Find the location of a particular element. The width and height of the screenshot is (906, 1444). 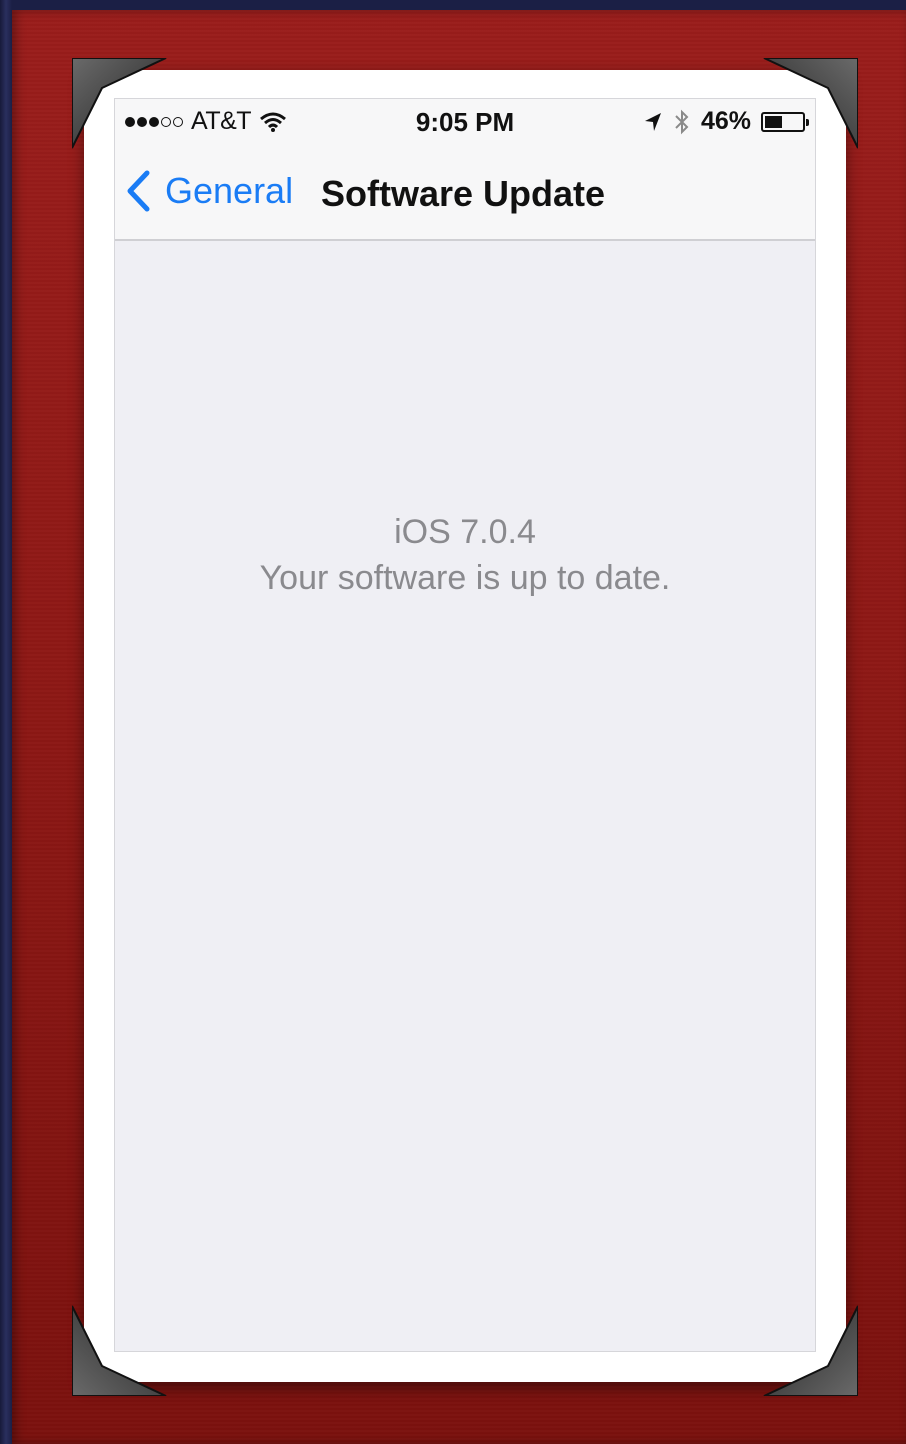

photo-corner-bottom-left is located at coordinates (120, 1348).